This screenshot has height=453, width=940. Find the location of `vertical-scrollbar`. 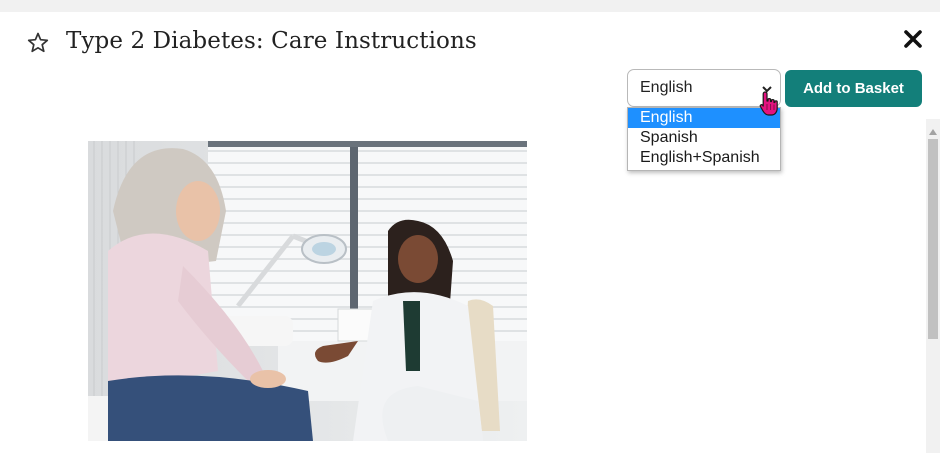

vertical-scrollbar is located at coordinates (933, 286).